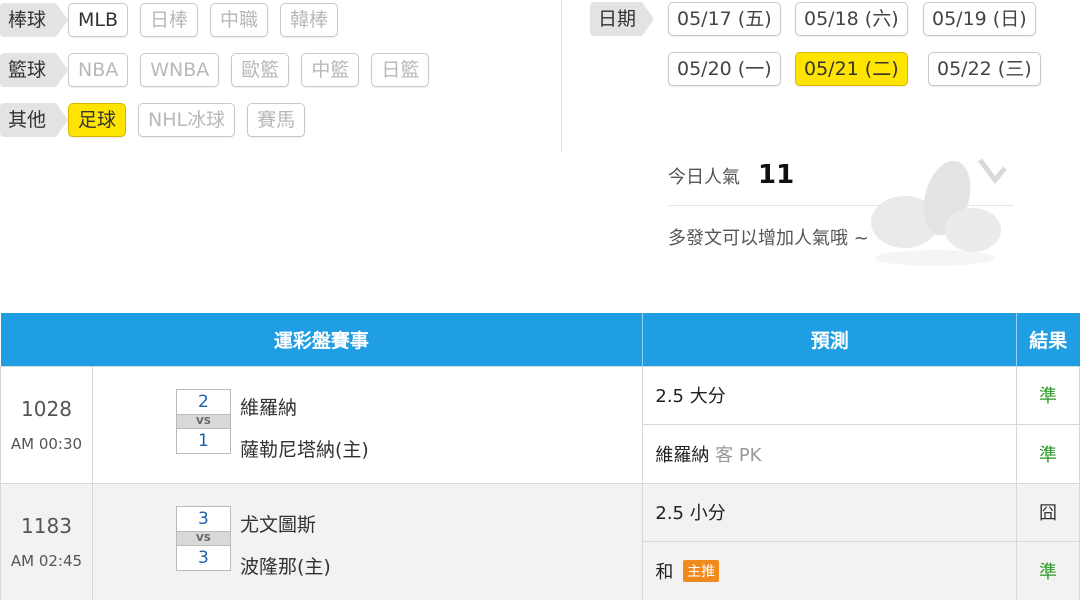 The image size is (1080, 600). I want to click on home-team: 波隆那(主), so click(285, 565).